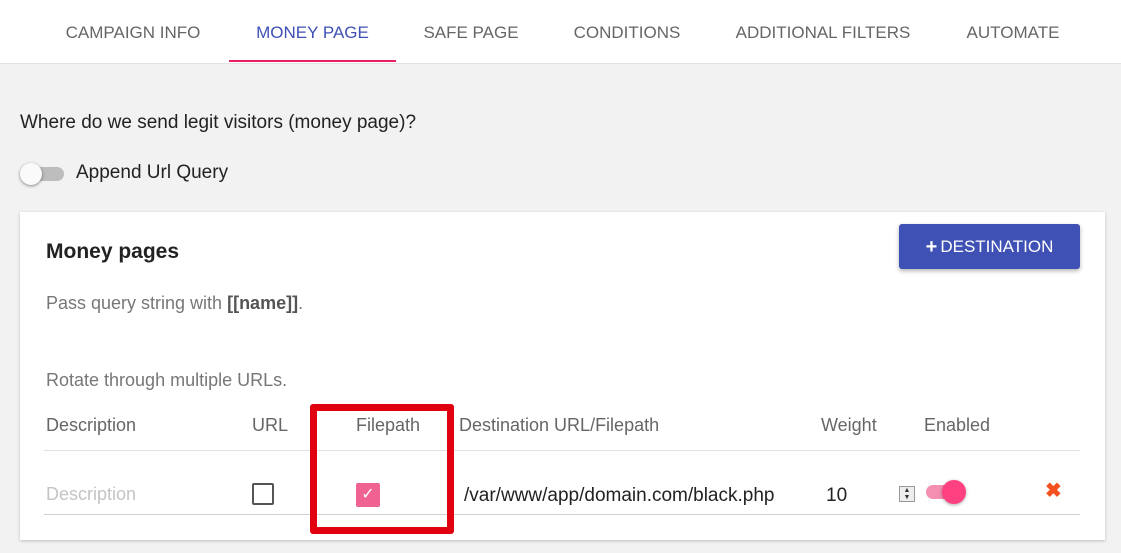 The width and height of the screenshot is (1121, 553). What do you see at coordinates (263, 303) in the screenshot?
I see `hint-token: [[name]]` at bounding box center [263, 303].